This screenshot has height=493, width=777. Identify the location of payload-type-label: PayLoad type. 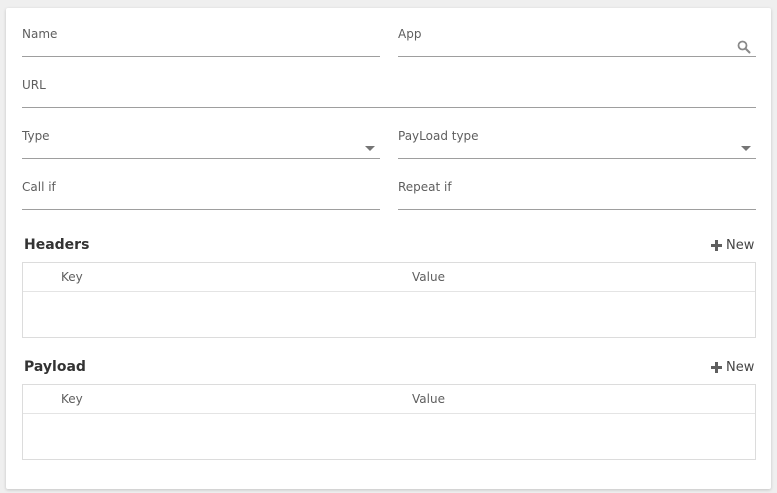
(438, 136).